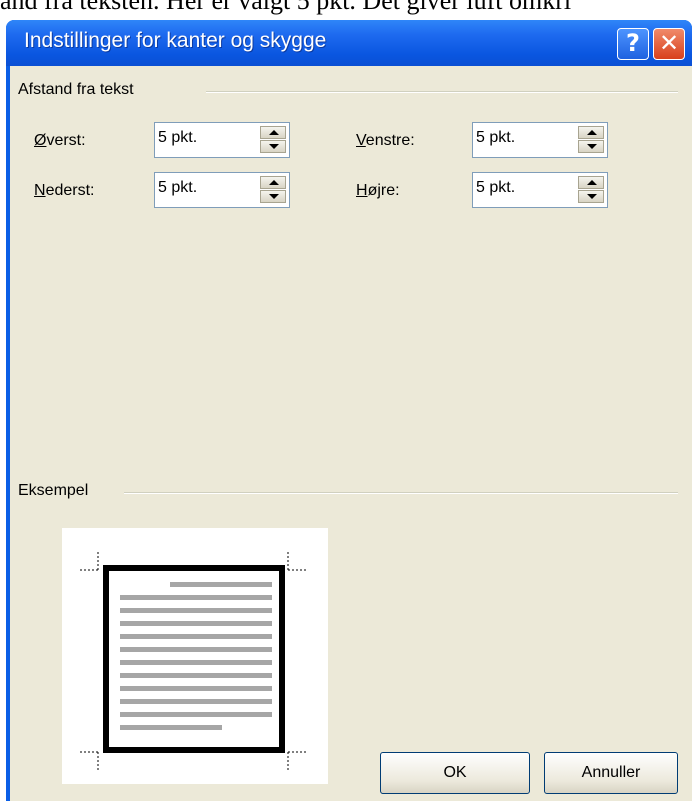 The height and width of the screenshot is (801, 692). I want to click on right-decrease-button, so click(591, 196).